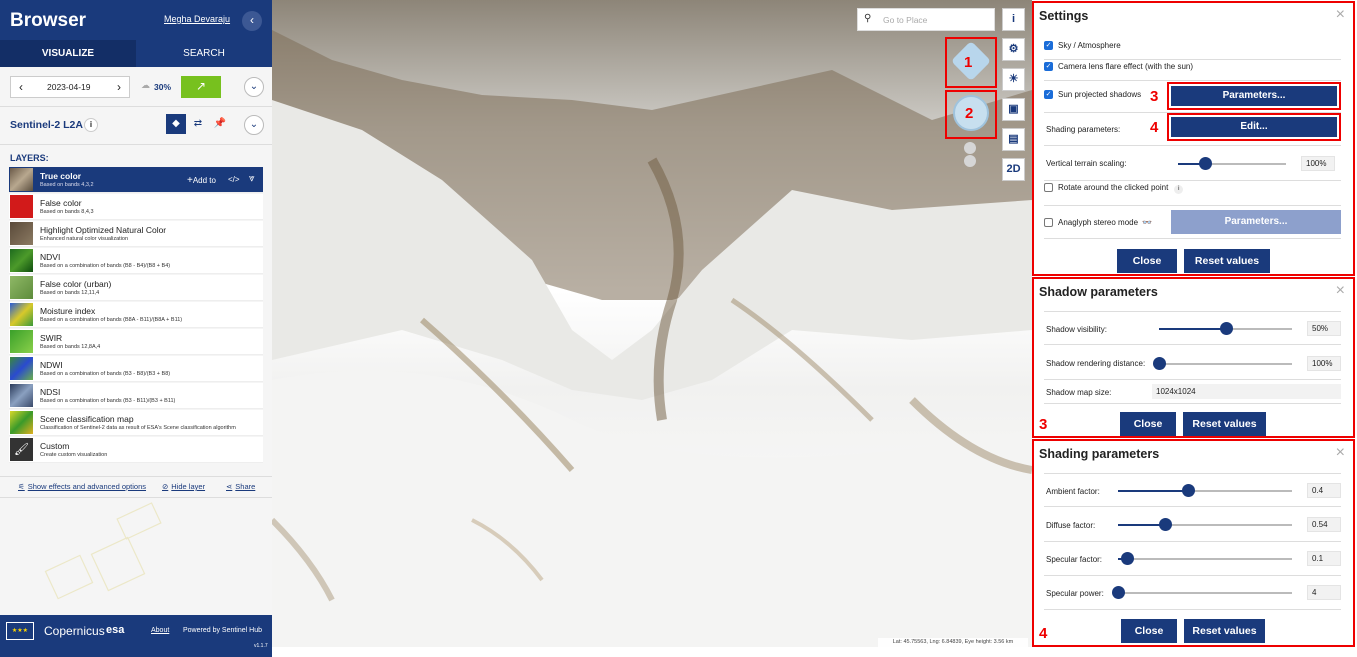 This screenshot has height=657, width=1357. I want to click on collapse-sidebar-icon: ‹, so click(252, 21).